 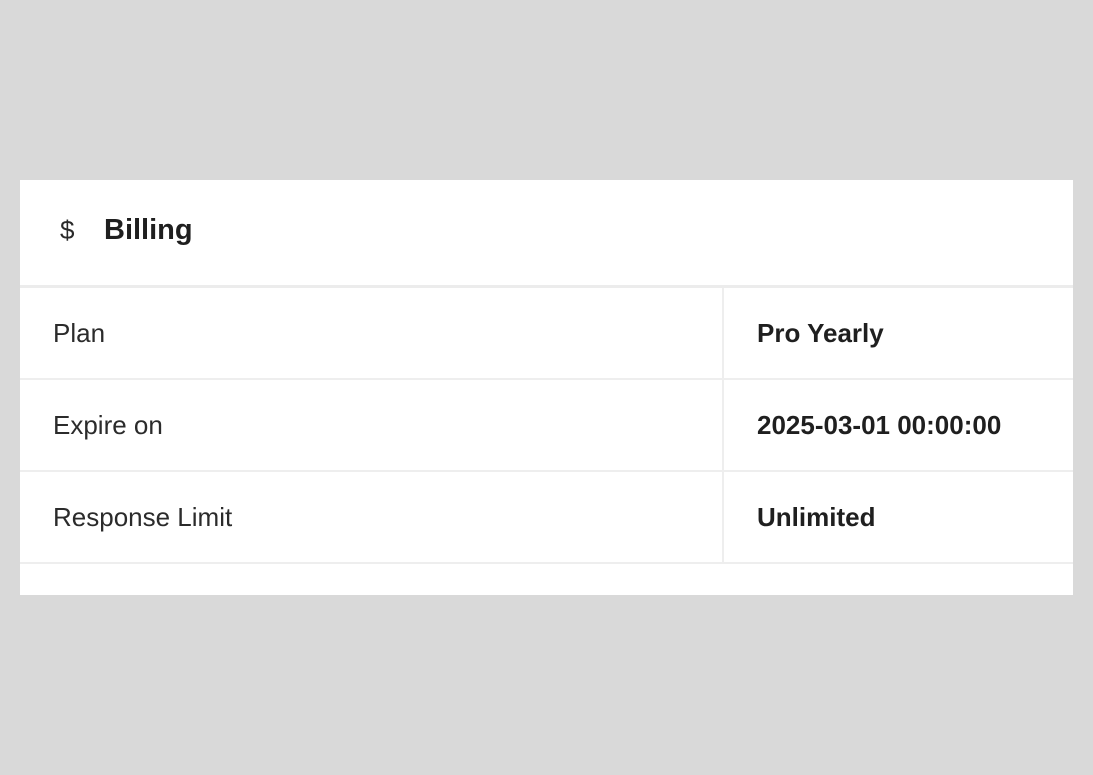 What do you see at coordinates (372, 425) in the screenshot?
I see `expire-label: Expire on` at bounding box center [372, 425].